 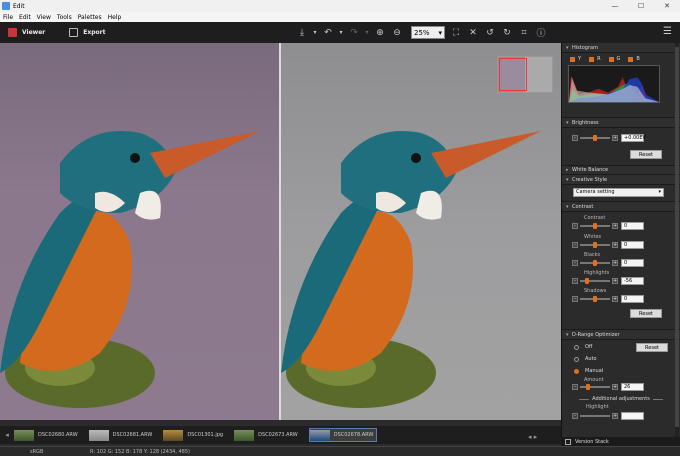 What do you see at coordinates (44, 17) in the screenshot?
I see `menu-view: View` at bounding box center [44, 17].